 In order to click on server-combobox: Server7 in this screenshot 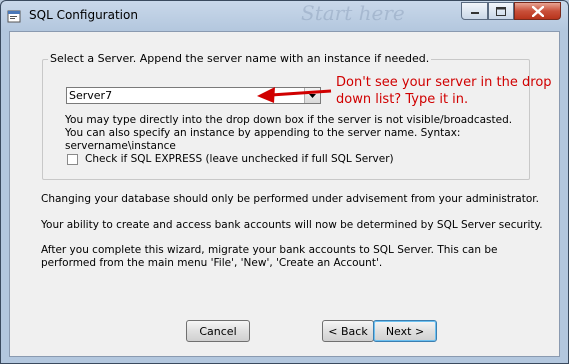, I will do `click(193, 95)`.